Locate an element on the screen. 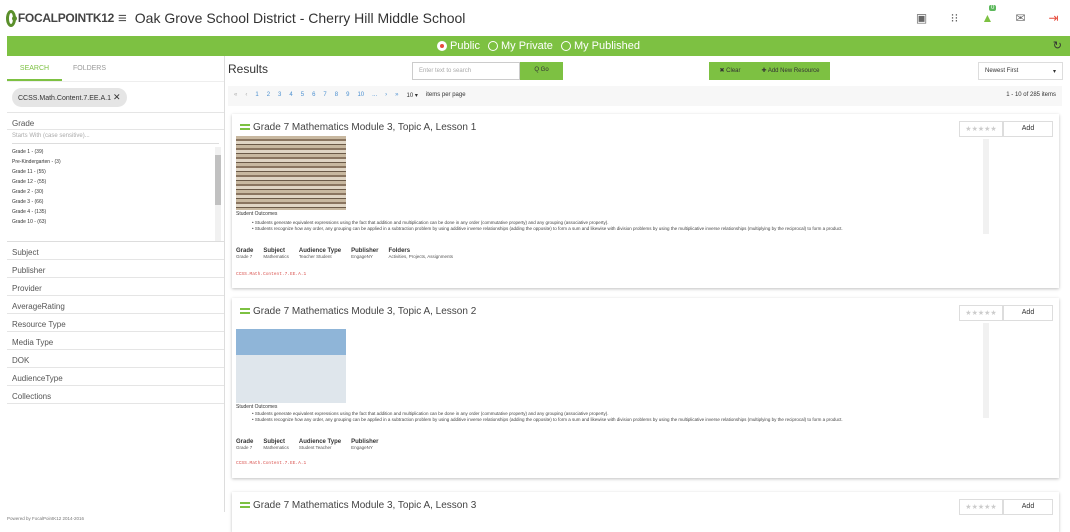 This screenshot has width=1070, height=532. list-item: Grade 12 - (55) is located at coordinates (115, 182).